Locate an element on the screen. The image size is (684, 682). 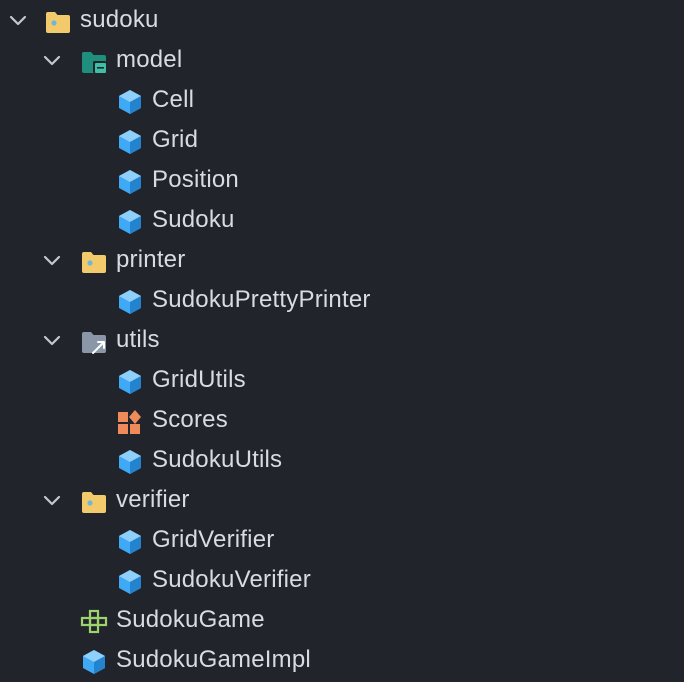
tree-label: Scores is located at coordinates (190, 419).